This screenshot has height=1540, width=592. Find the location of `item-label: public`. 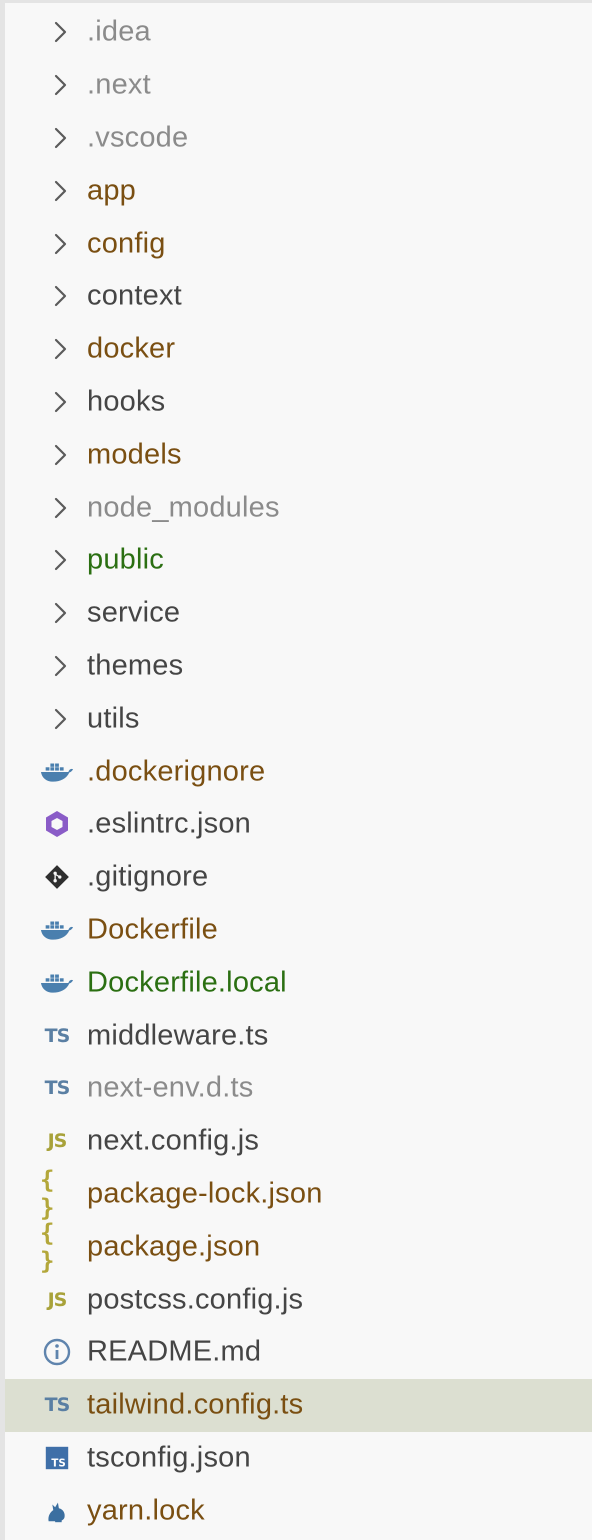

item-label: public is located at coordinates (125, 559).